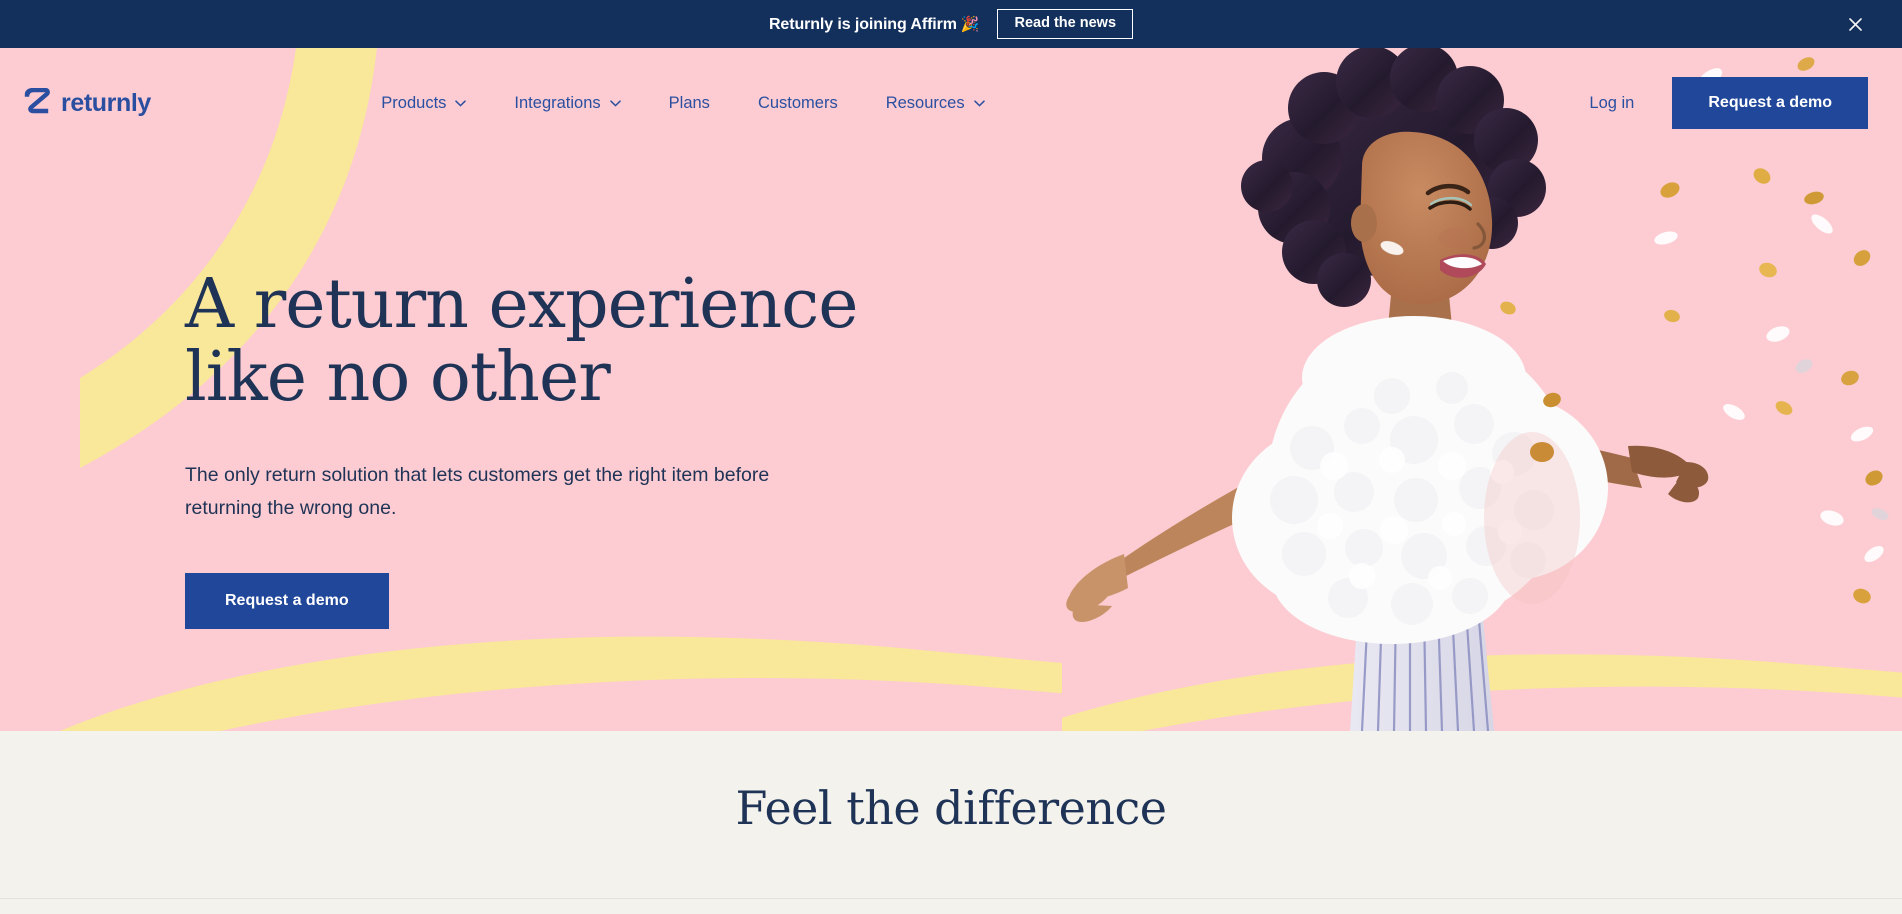 The image size is (1902, 914). I want to click on nav-item-customers: Customers, so click(798, 103).